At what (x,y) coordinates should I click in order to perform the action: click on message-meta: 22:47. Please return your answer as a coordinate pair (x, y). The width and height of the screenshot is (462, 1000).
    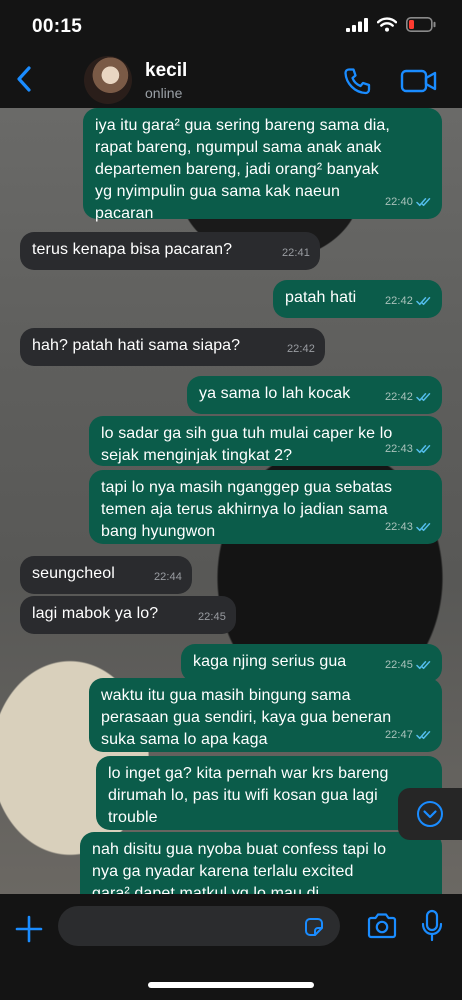
    Looking at the image, I should click on (408, 735).